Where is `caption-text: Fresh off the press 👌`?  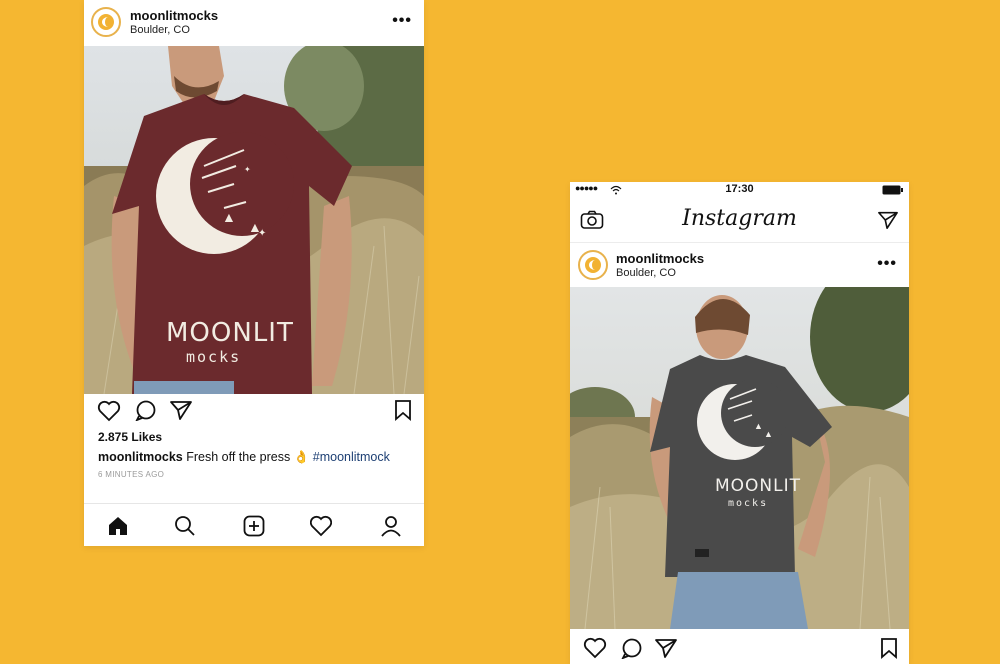
caption-text: Fresh off the press 👌 is located at coordinates (248, 457).